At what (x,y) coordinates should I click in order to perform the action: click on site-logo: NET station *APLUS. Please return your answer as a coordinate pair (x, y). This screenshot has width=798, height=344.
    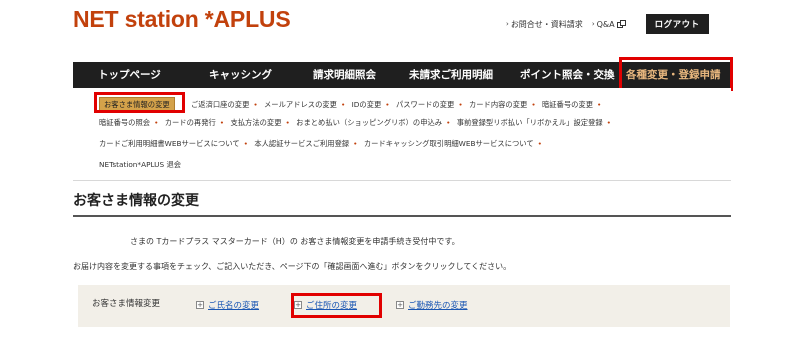
    Looking at the image, I should click on (182, 19).